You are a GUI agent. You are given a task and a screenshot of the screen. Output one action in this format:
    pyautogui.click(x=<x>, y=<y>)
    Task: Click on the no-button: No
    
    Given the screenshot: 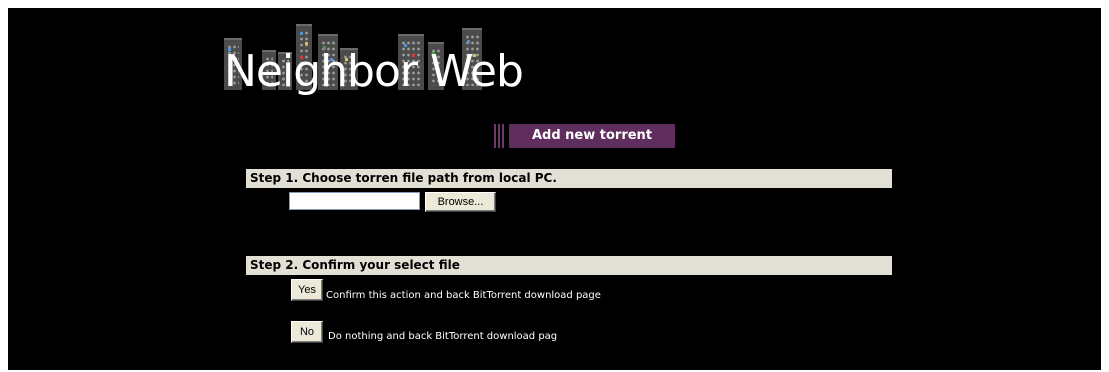 What is the action you would take?
    pyautogui.click(x=307, y=332)
    